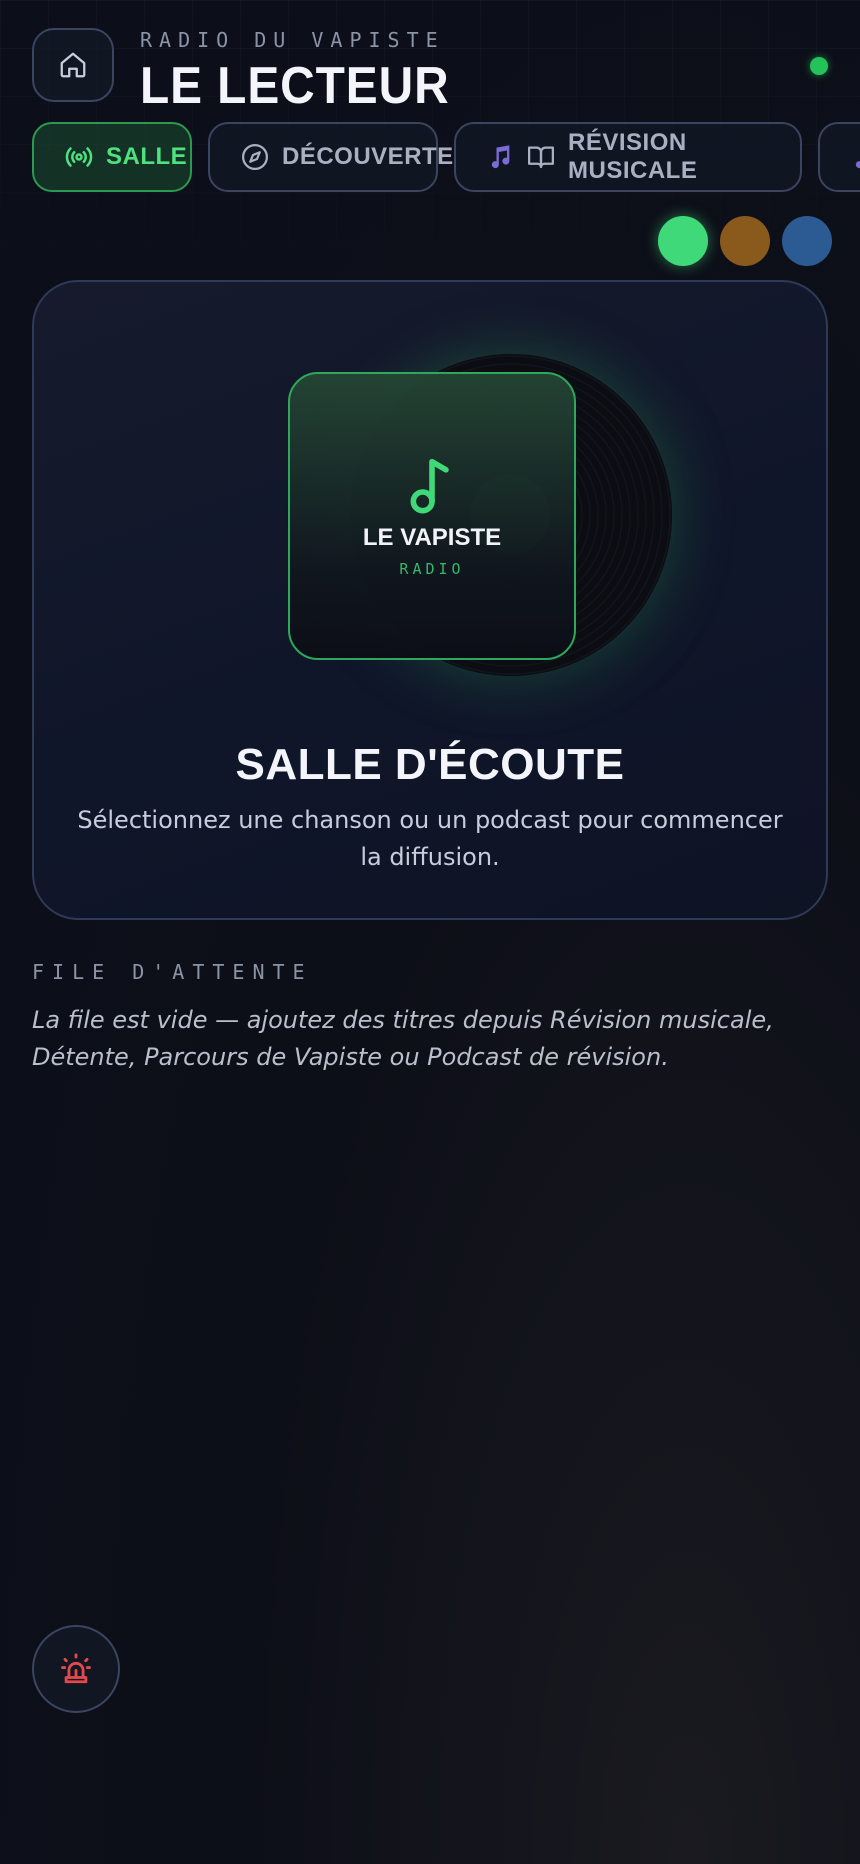 The height and width of the screenshot is (1864, 860). I want to click on tab-decouverte: DÉCOUVERTE, so click(330, 157).